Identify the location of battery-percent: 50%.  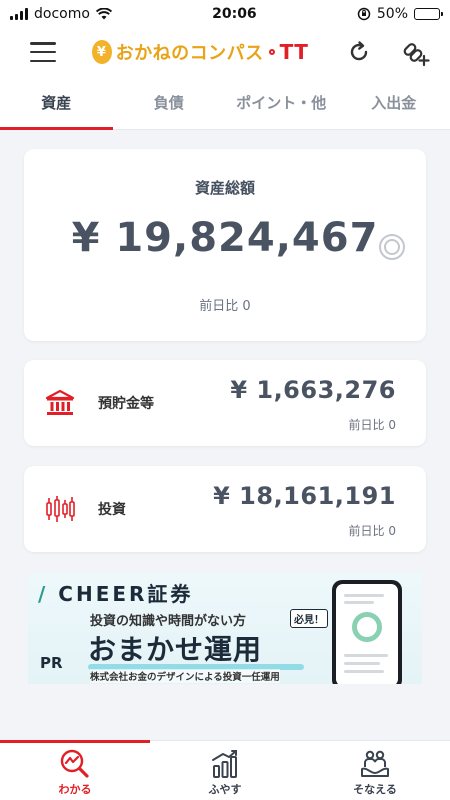
(392, 14).